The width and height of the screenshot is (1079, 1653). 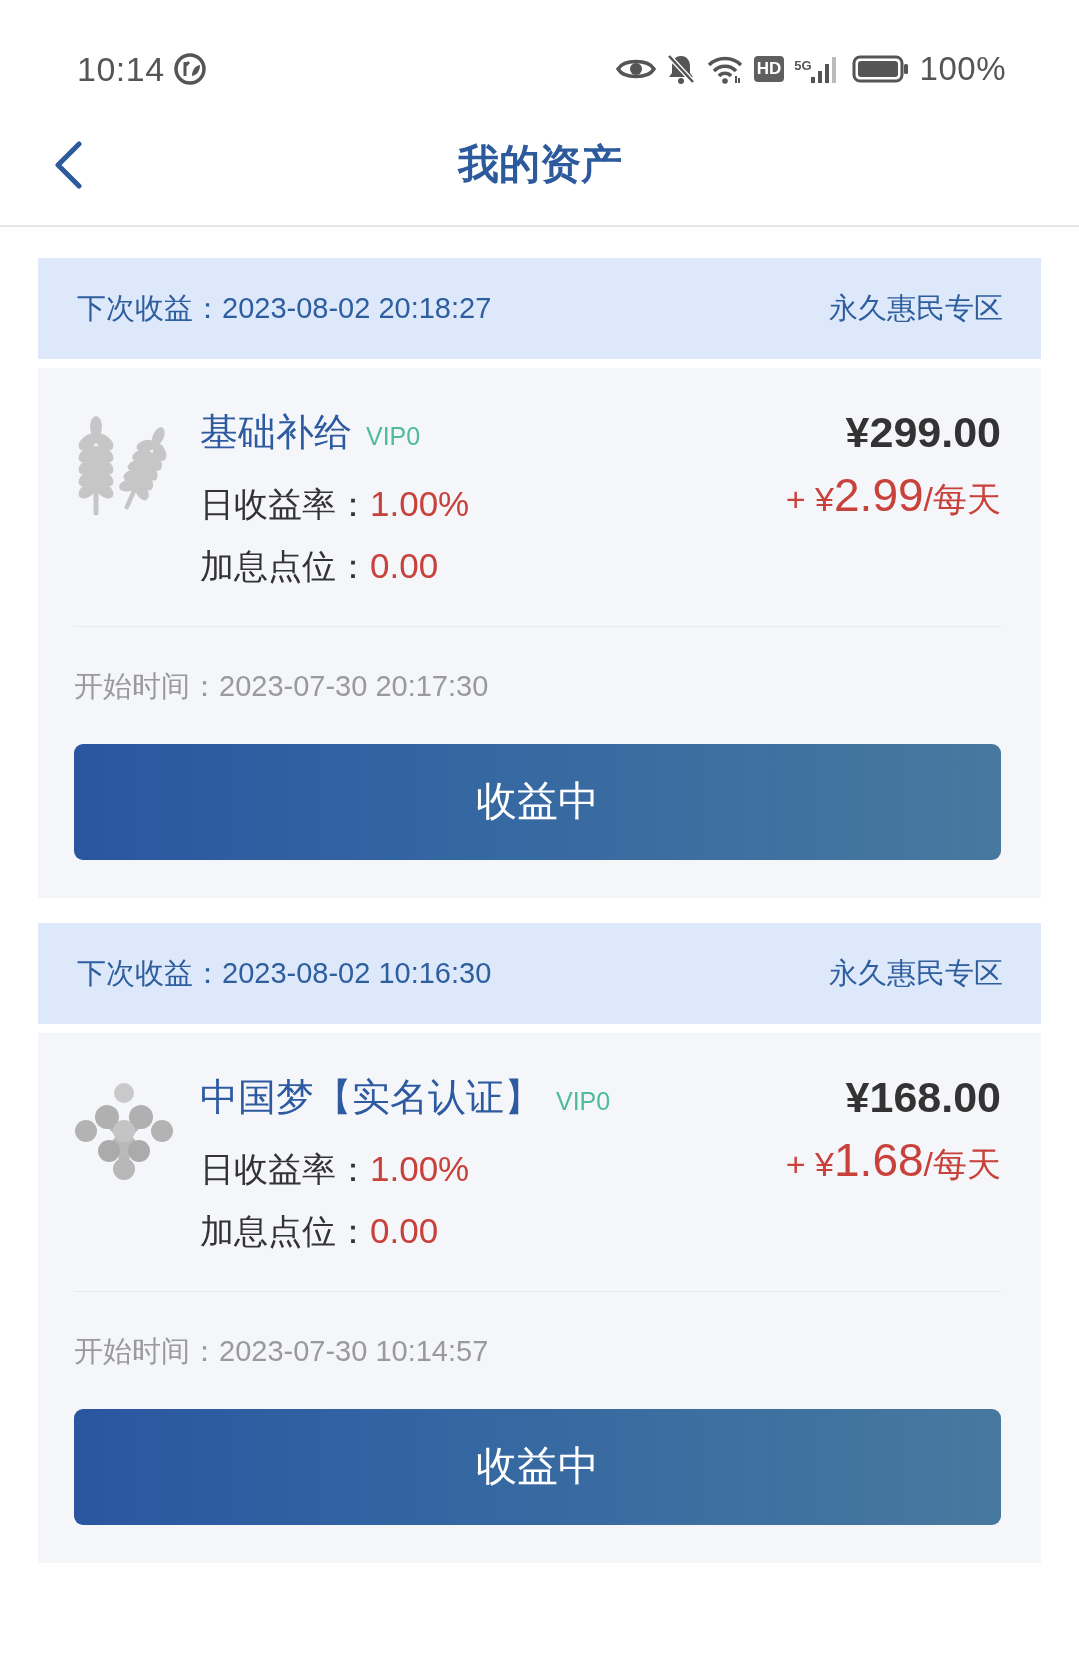 I want to click on product-name: 基础补给, so click(x=276, y=432).